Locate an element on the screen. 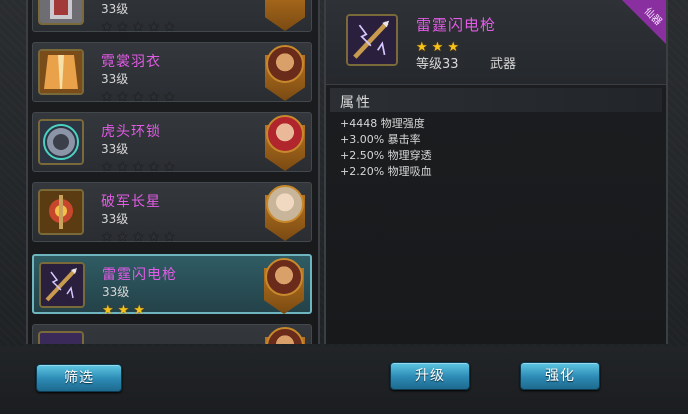  attribute-line: +3.00% 暴击率 is located at coordinates (380, 139).